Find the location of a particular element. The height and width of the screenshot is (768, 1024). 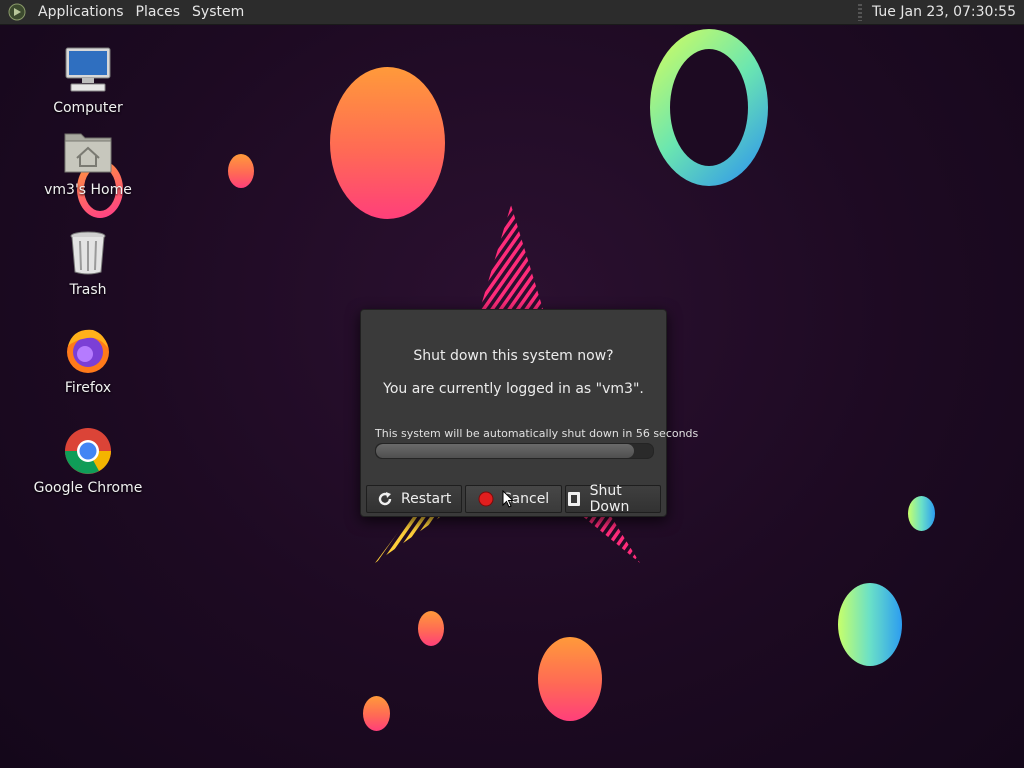

progress-fill is located at coordinates (505, 451).